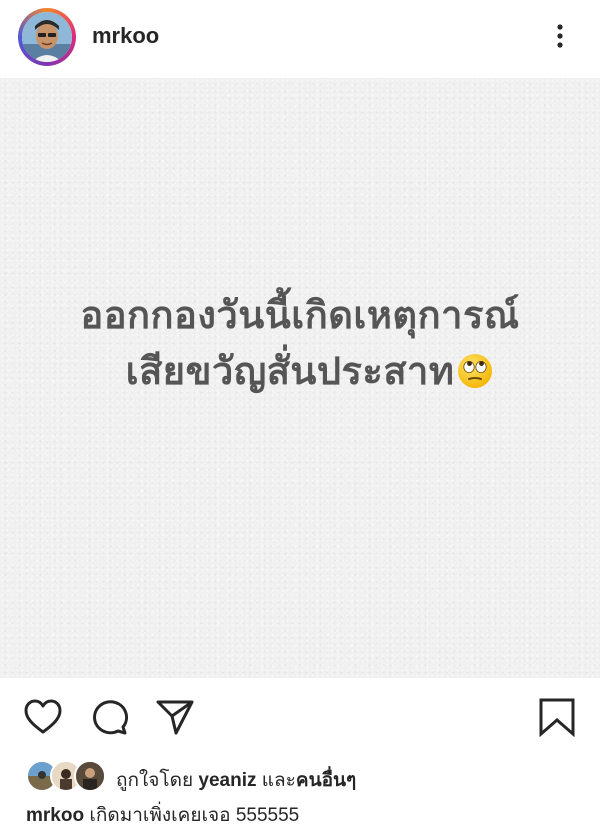  I want to click on likes-summary: ถูกใจโดย yeaniz และคนอื่นๆ, so click(300, 774).